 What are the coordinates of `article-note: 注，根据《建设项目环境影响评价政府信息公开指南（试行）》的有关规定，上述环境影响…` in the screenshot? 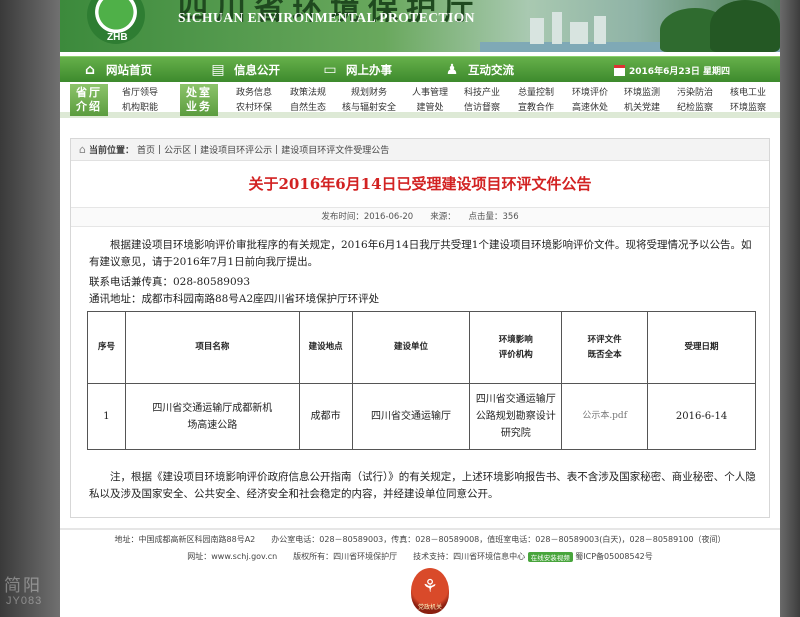 It's located at (422, 485).